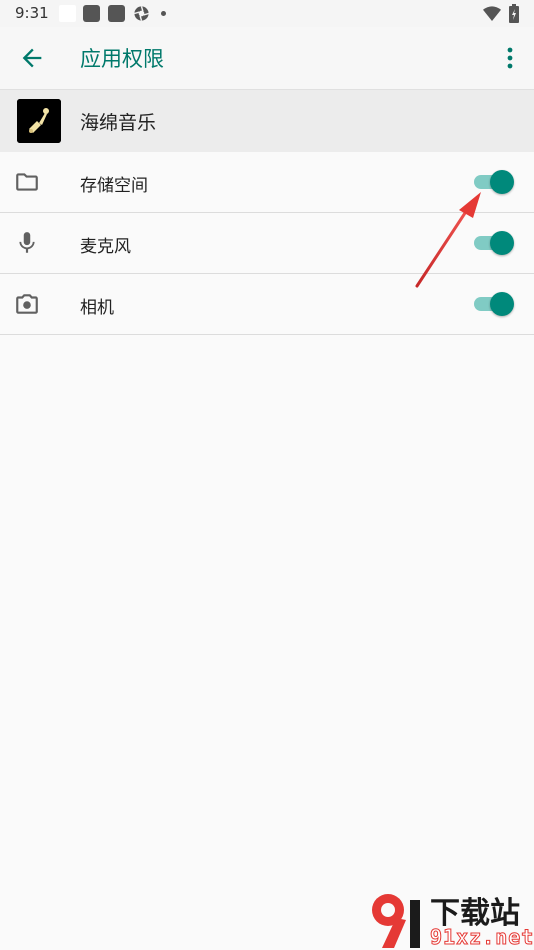  I want to click on wifi-icon, so click(492, 13).